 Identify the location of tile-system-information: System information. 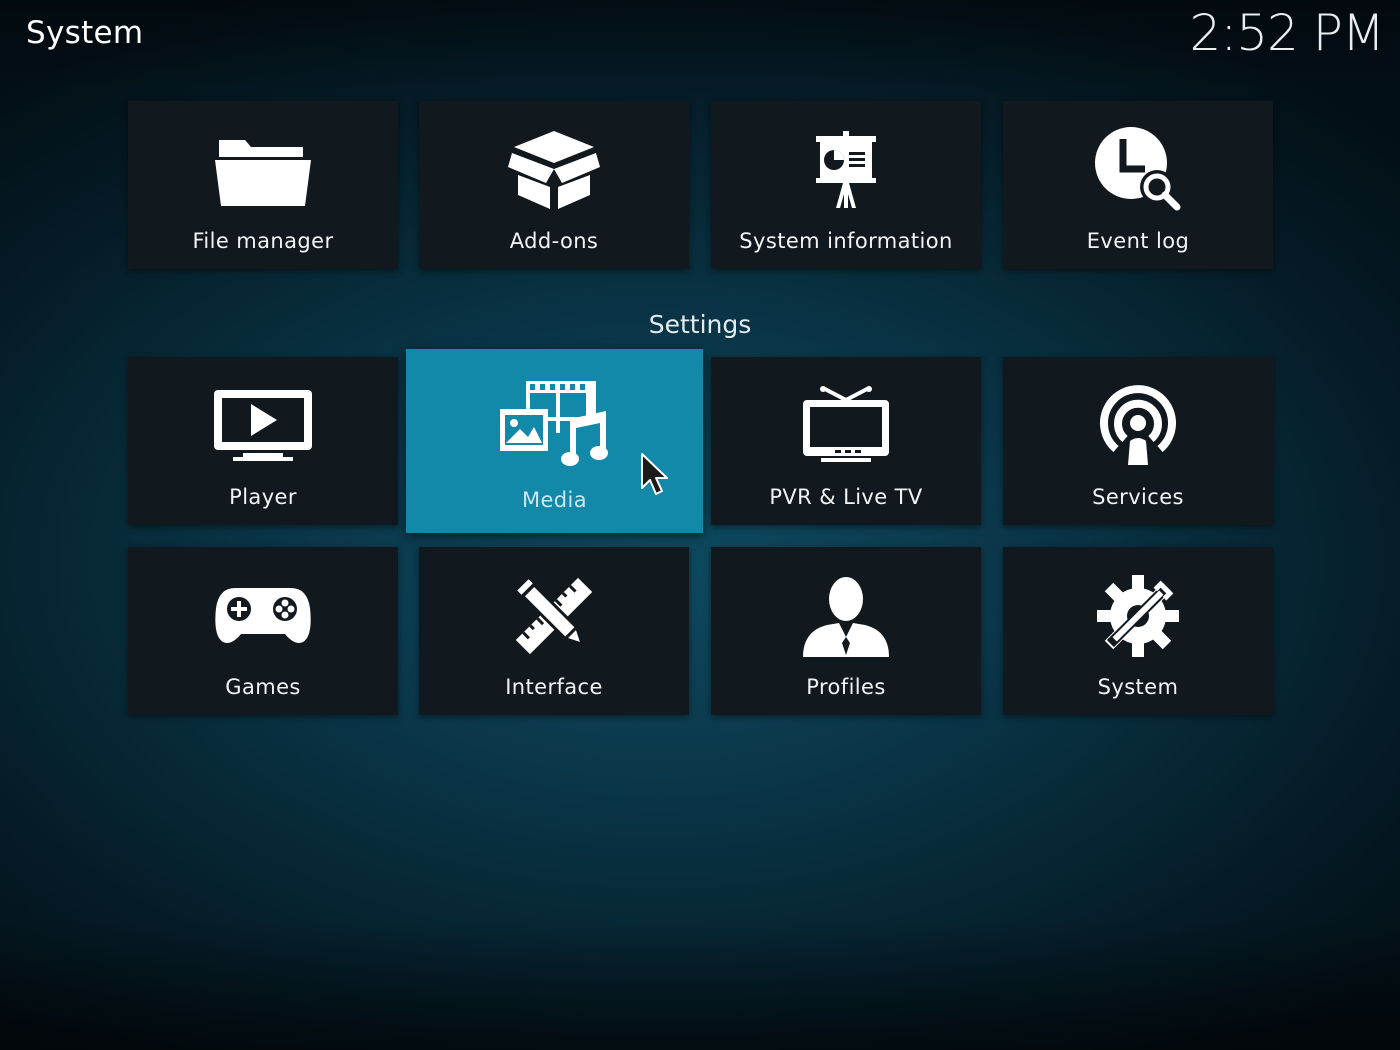
(846, 185).